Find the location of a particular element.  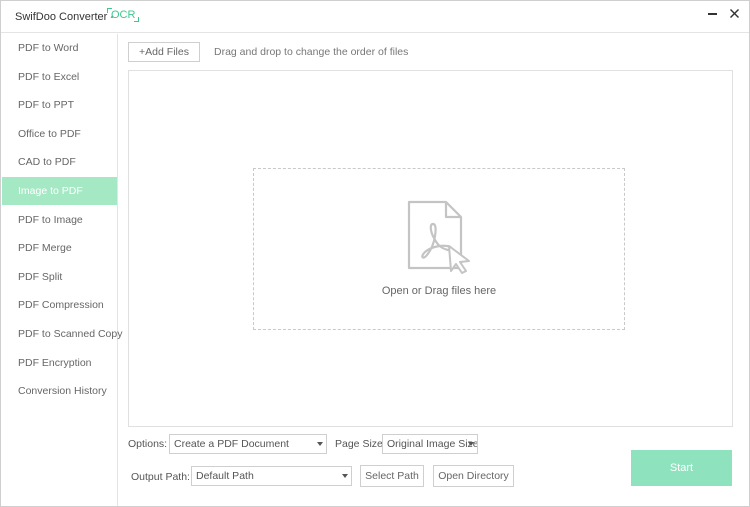

close-button is located at coordinates (734, 13).